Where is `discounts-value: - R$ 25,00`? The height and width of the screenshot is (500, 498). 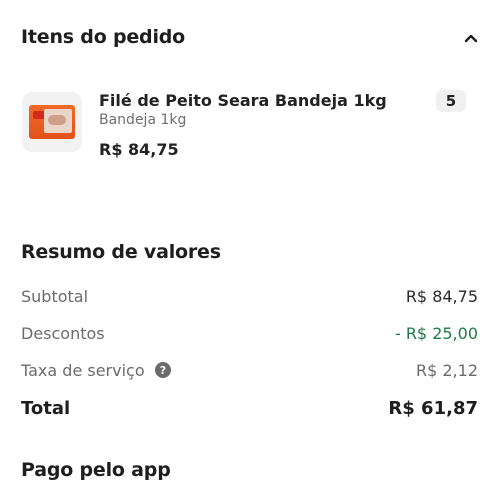
discounts-value: - R$ 25,00 is located at coordinates (436, 333).